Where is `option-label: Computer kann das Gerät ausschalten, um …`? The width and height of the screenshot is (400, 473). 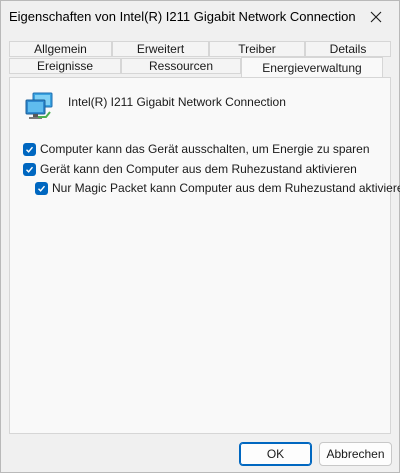
option-label: Computer kann das Gerät ausschalten, um … is located at coordinates (205, 149).